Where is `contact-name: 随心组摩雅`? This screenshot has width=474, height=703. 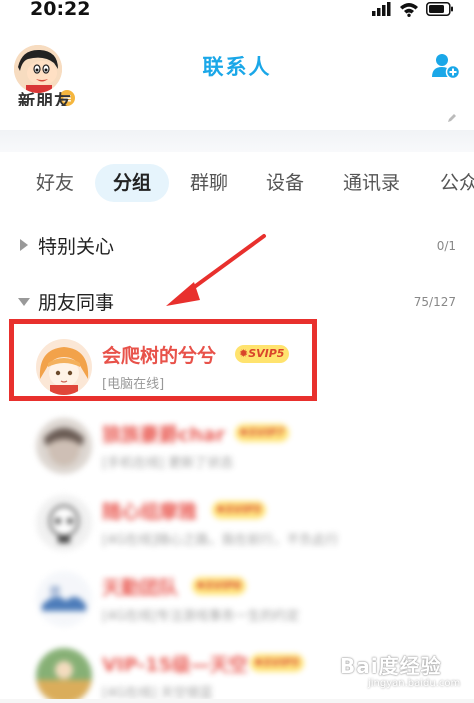
contact-name: 随心组摩雅 is located at coordinates (150, 512).